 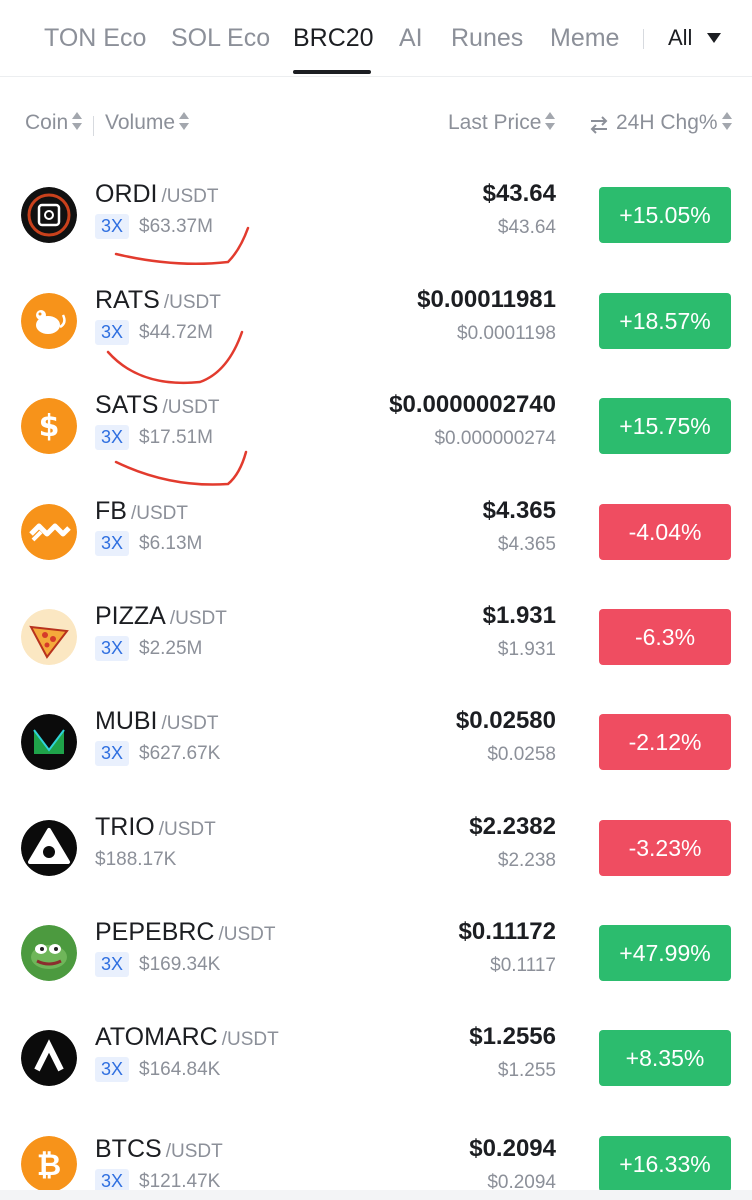 What do you see at coordinates (512, 1036) in the screenshot?
I see `last-price: $1.2556` at bounding box center [512, 1036].